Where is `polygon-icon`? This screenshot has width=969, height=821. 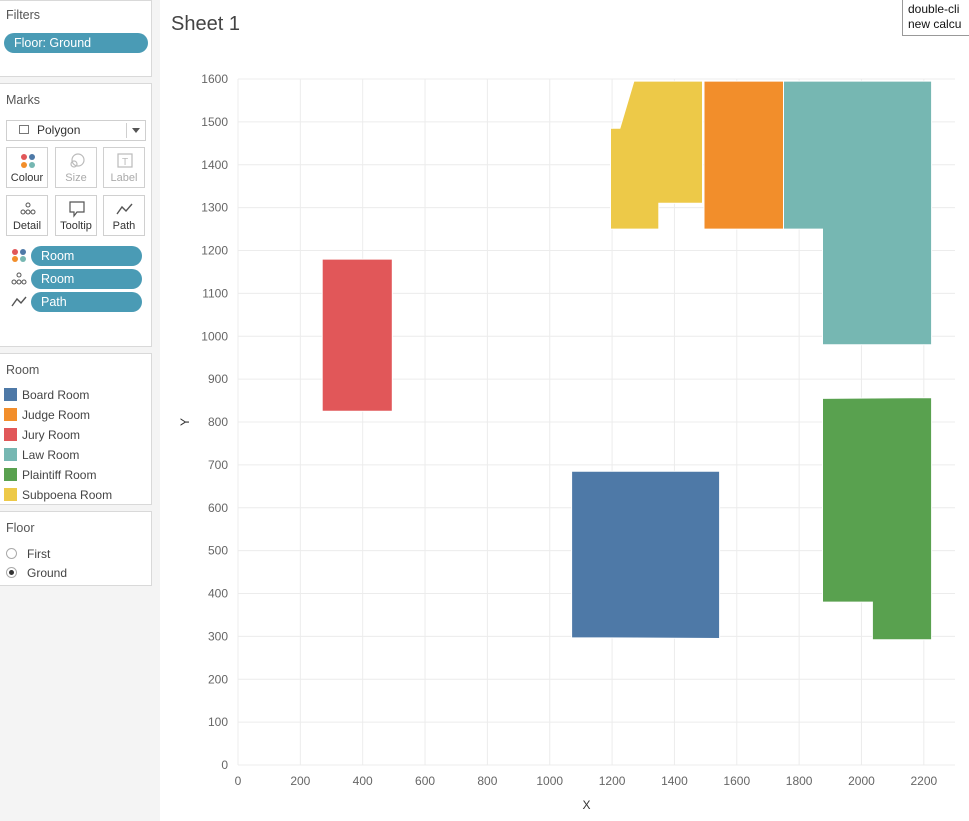 polygon-icon is located at coordinates (24, 129).